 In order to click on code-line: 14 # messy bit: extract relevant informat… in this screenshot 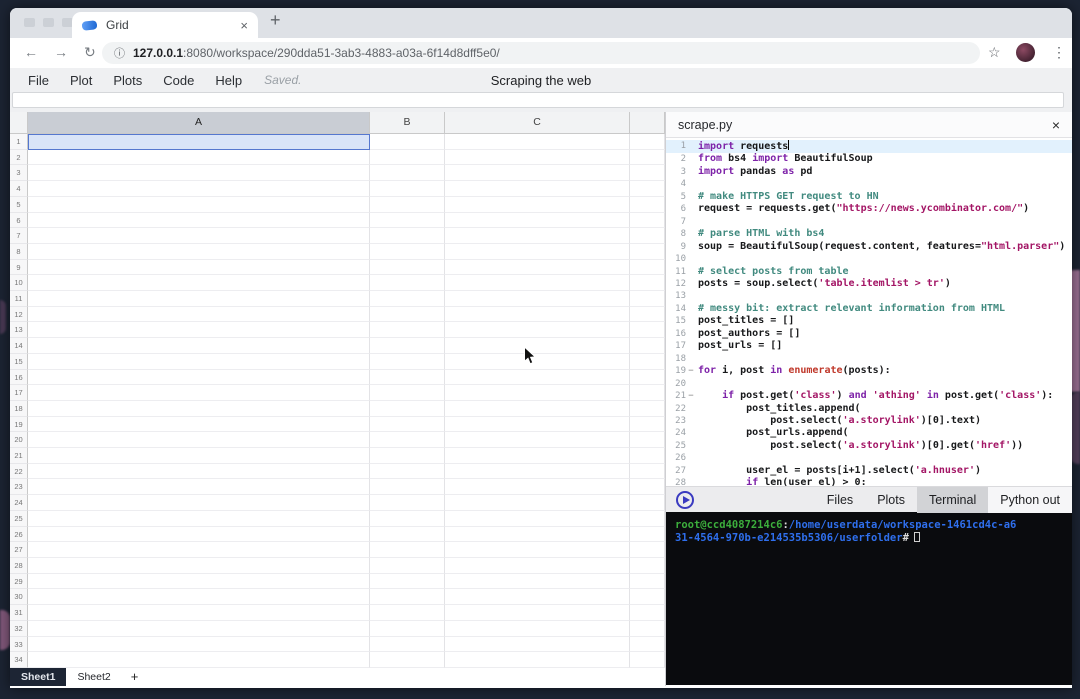, I will do `click(869, 309)`.